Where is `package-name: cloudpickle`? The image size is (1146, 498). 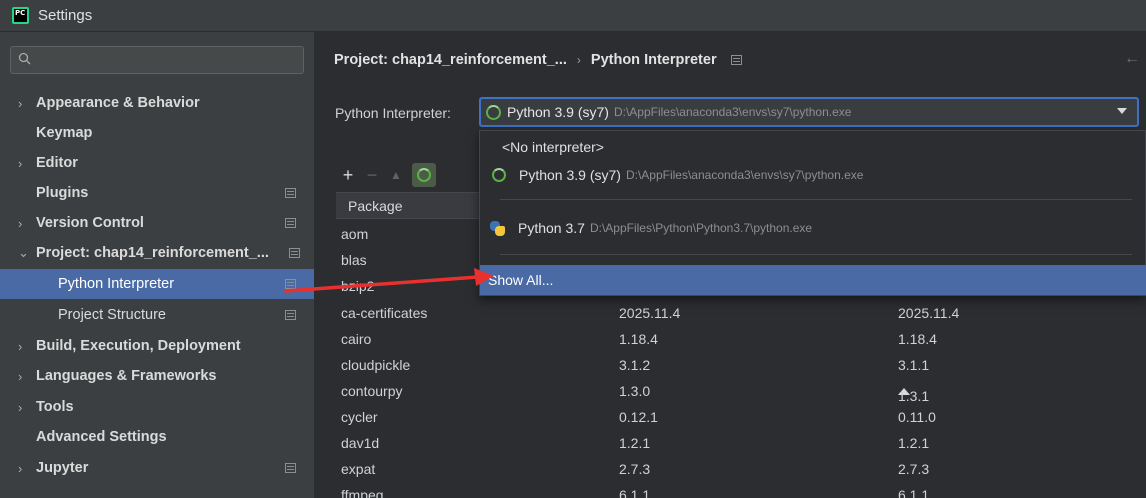 package-name: cloudpickle is located at coordinates (376, 365).